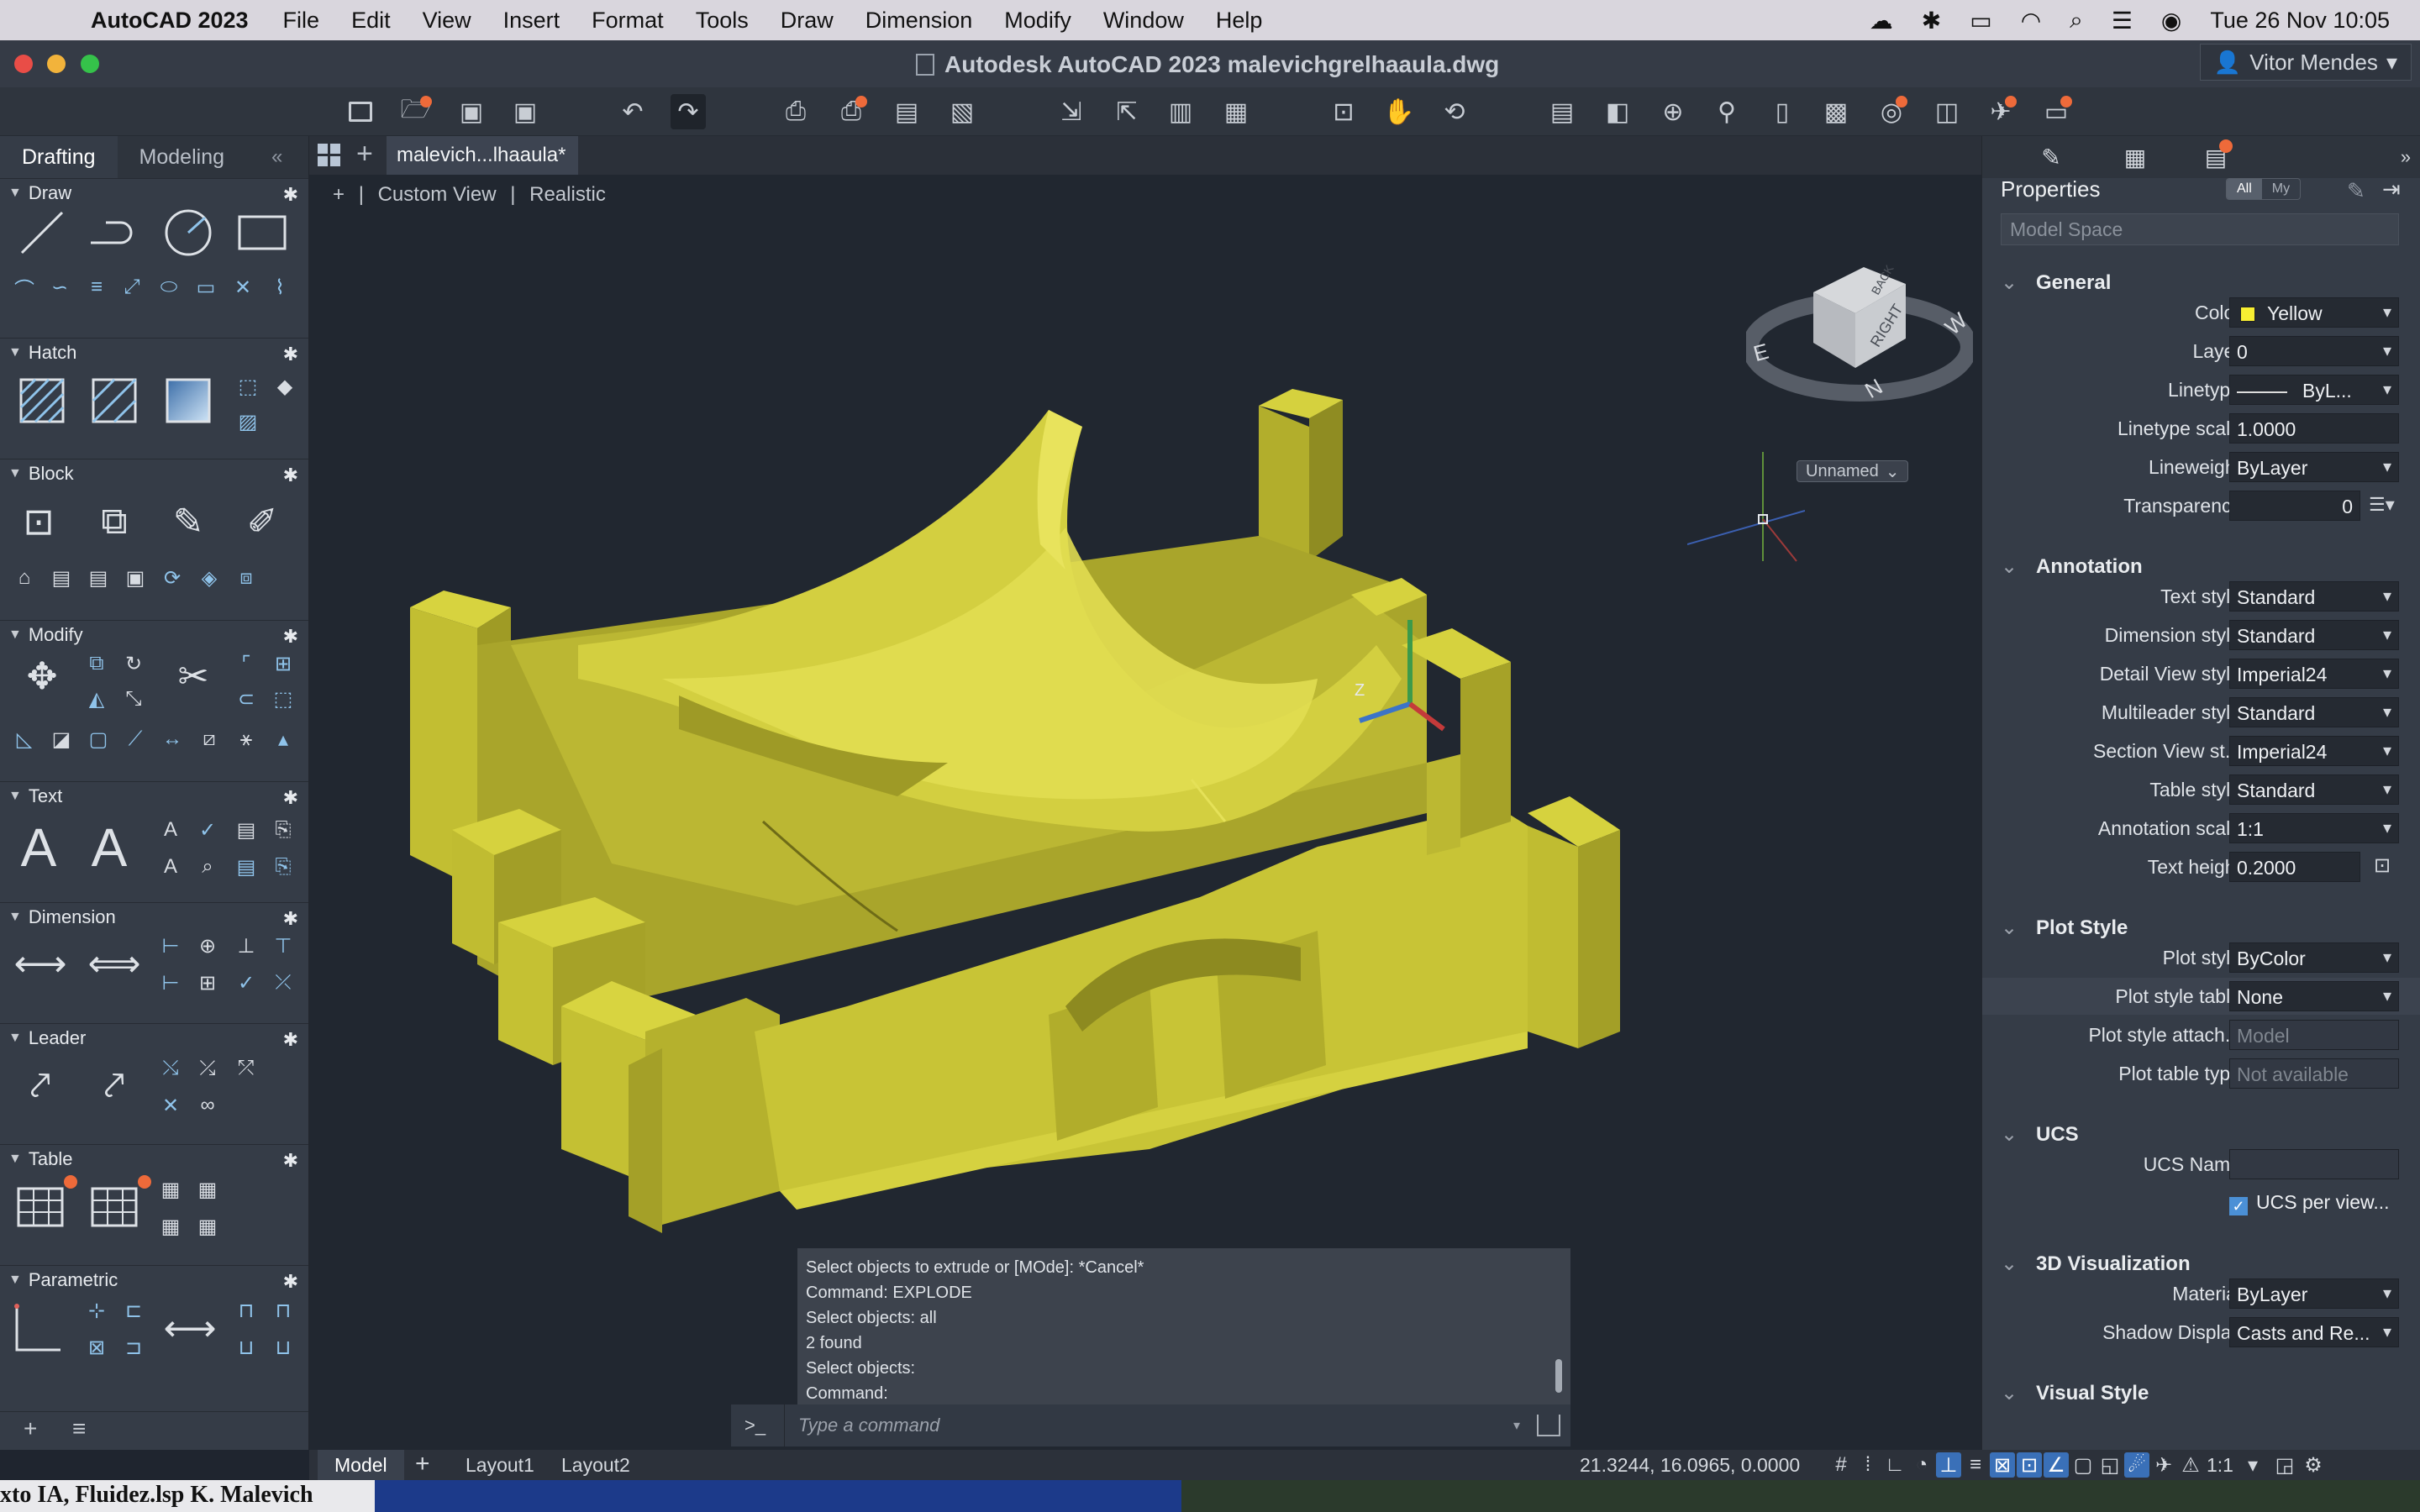 This screenshot has width=2420, height=1512. What do you see at coordinates (133, 1347) in the screenshot?
I see `fix-icon: ⊐` at bounding box center [133, 1347].